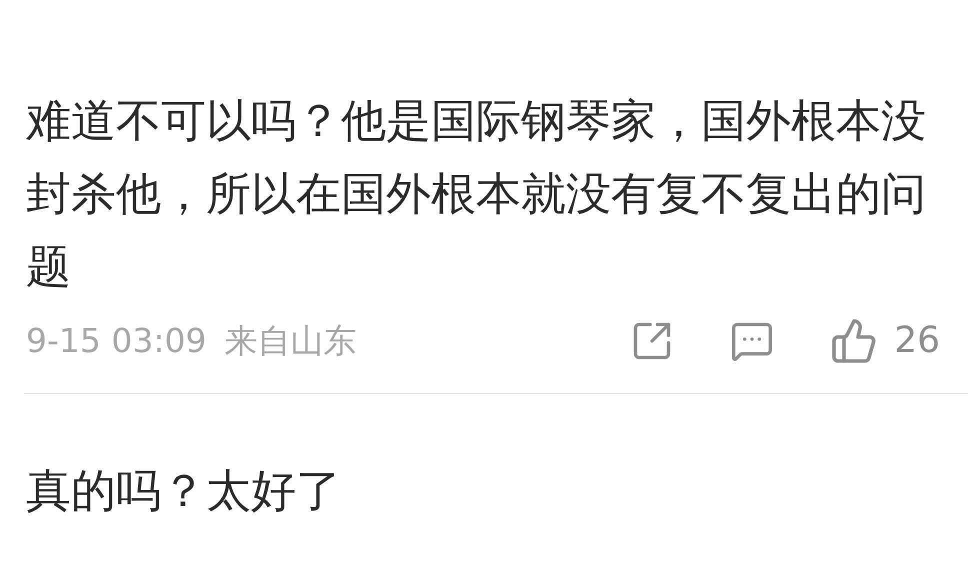 This screenshot has width=968, height=577. I want to click on thumbs-up-icon, so click(854, 341).